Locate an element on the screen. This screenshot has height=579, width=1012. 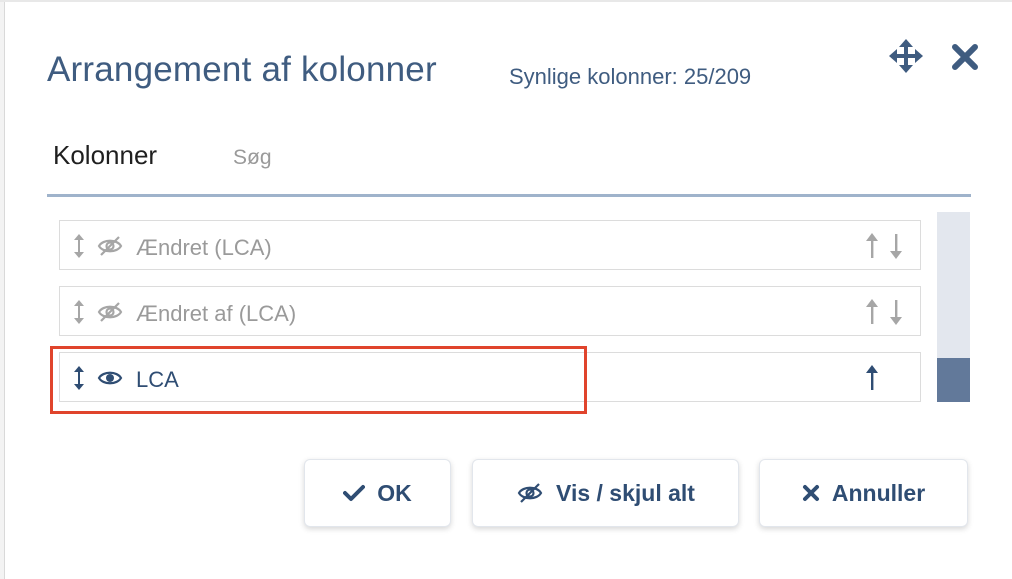
move-arrows-icon is located at coordinates (906, 56).